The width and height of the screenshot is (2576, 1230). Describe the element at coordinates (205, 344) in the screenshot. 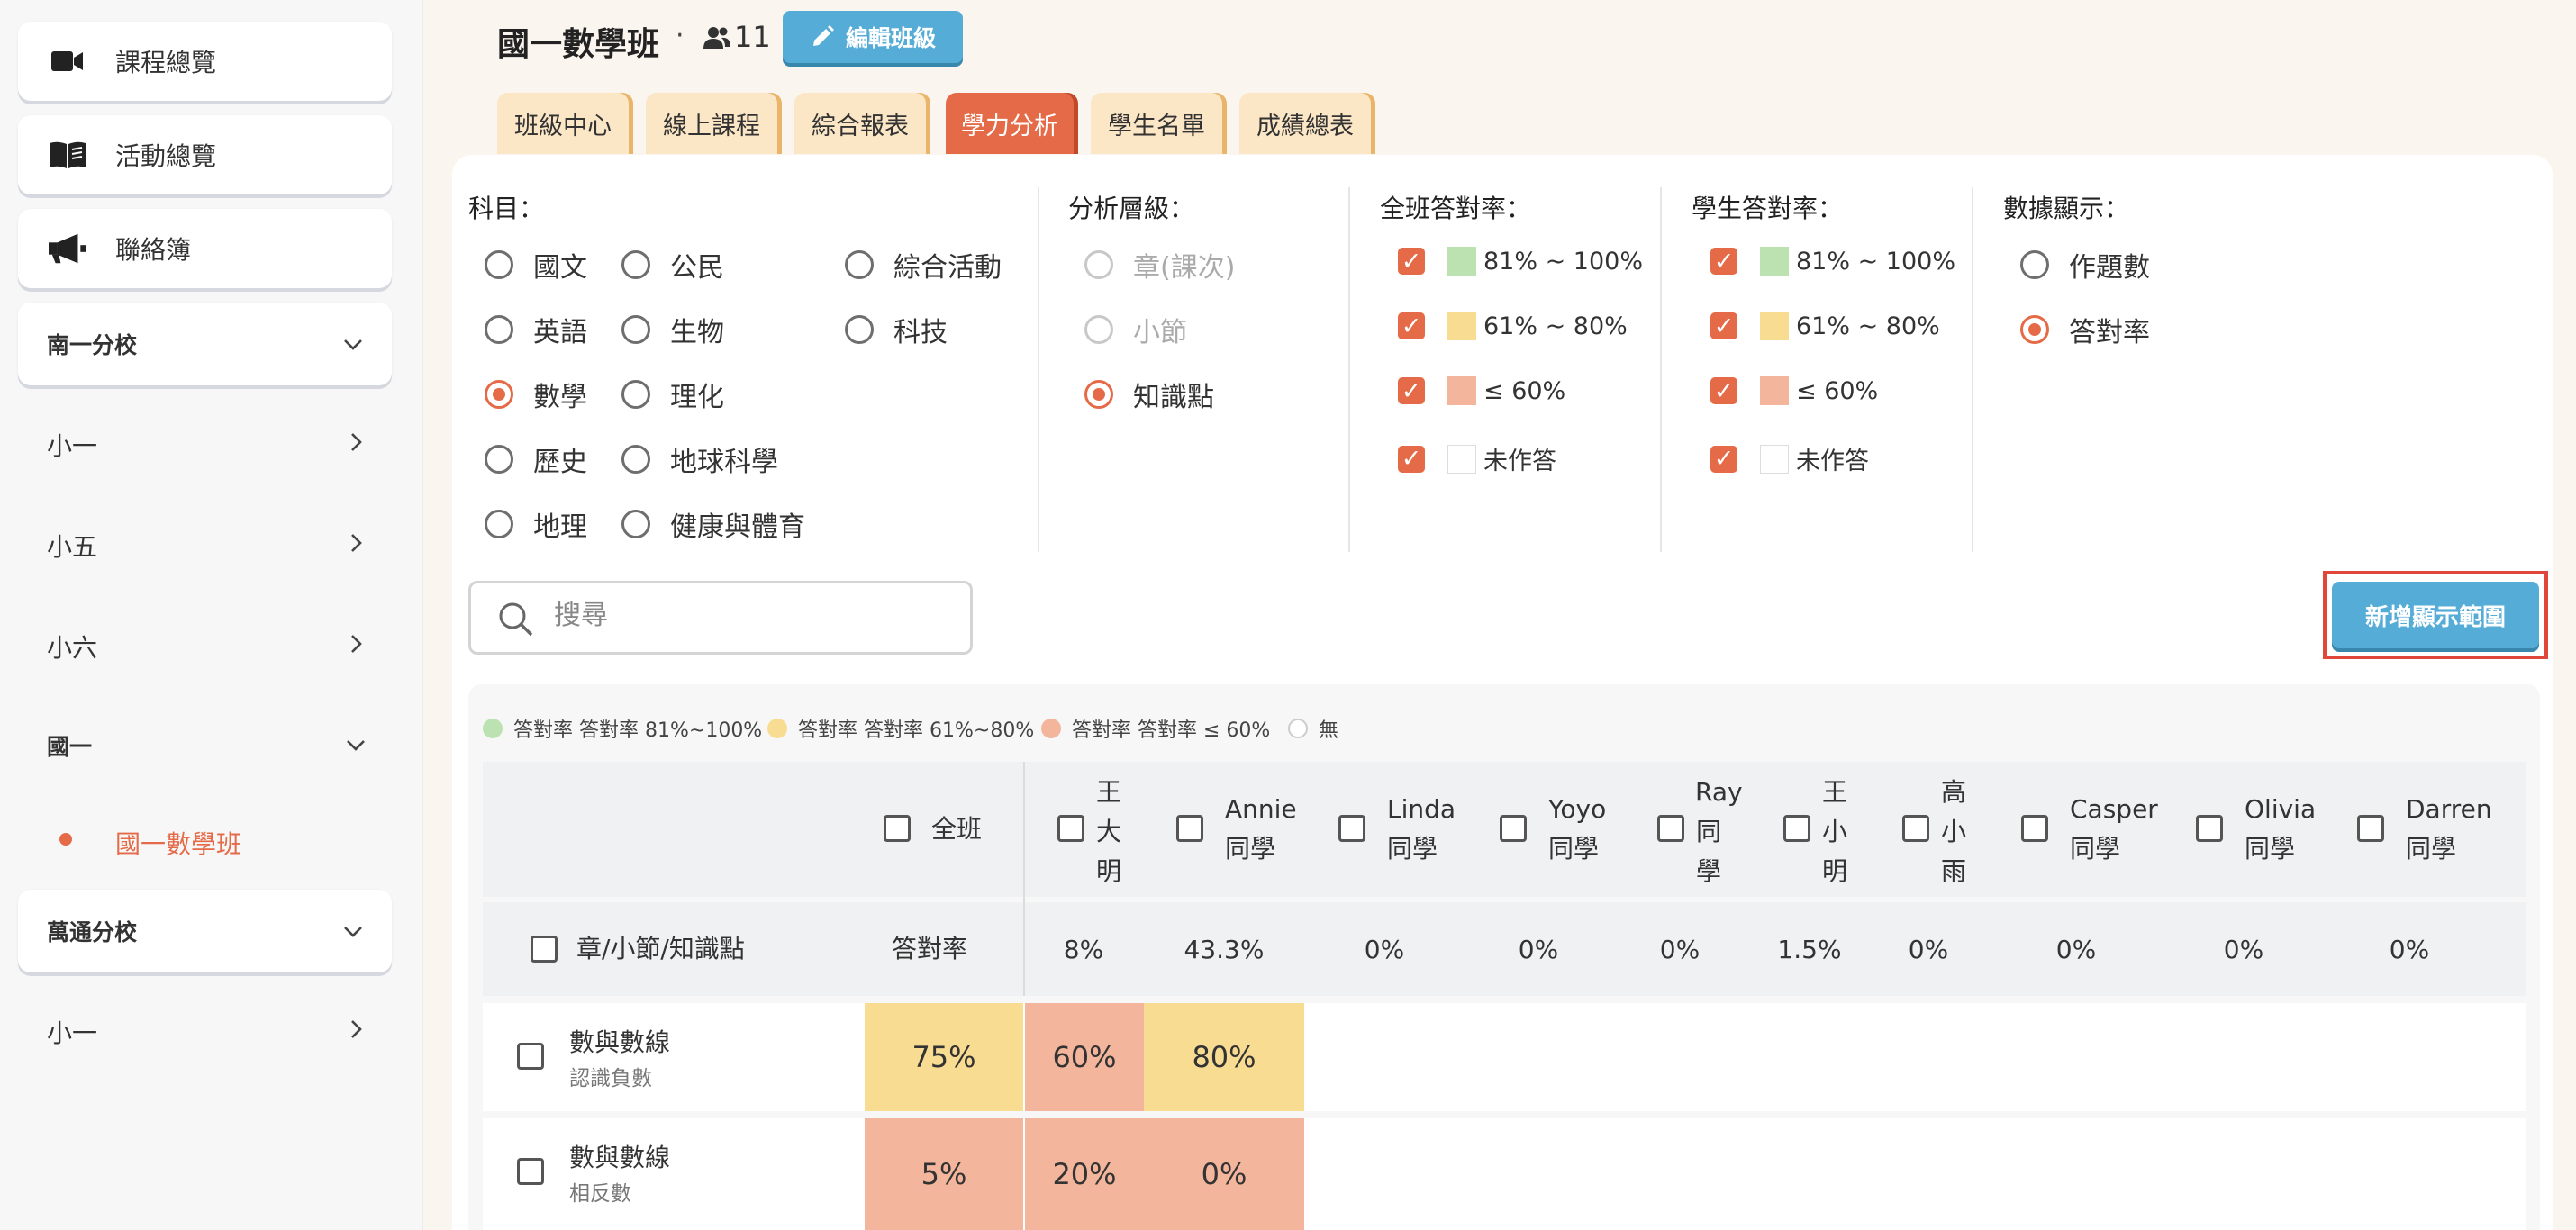

I see `group-nanyi: 南一分校` at that location.